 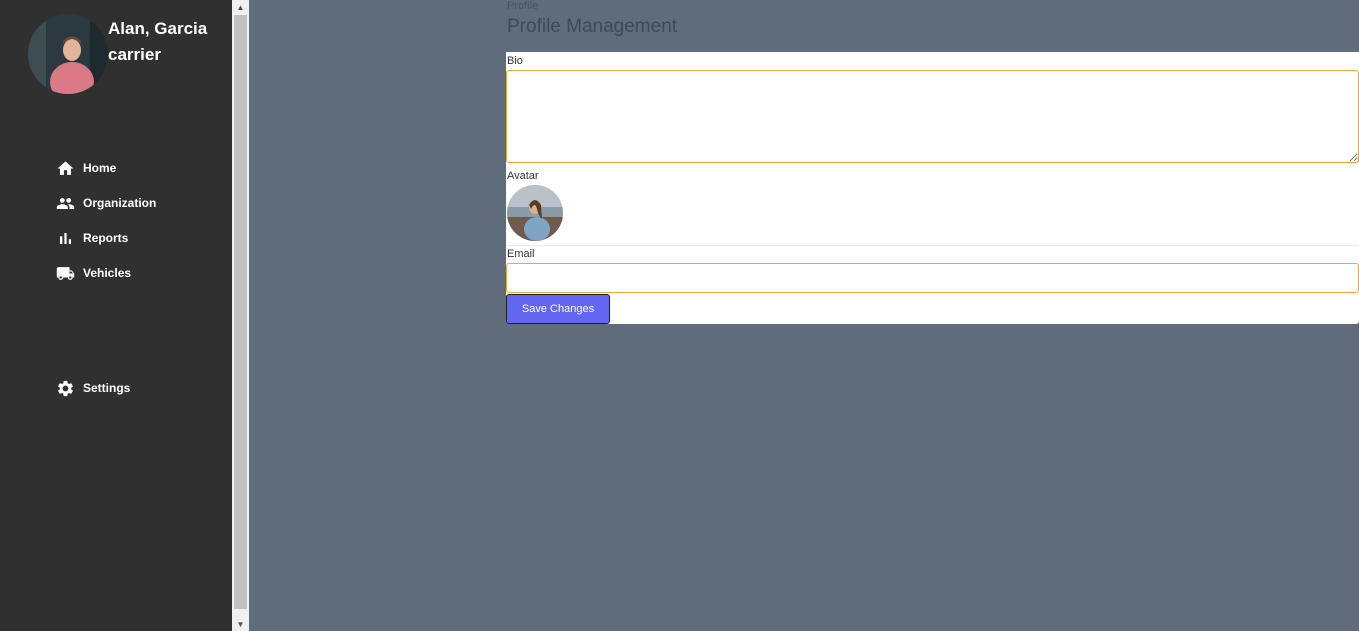 I want to click on page-title: Profile Management, so click(x=592, y=26).